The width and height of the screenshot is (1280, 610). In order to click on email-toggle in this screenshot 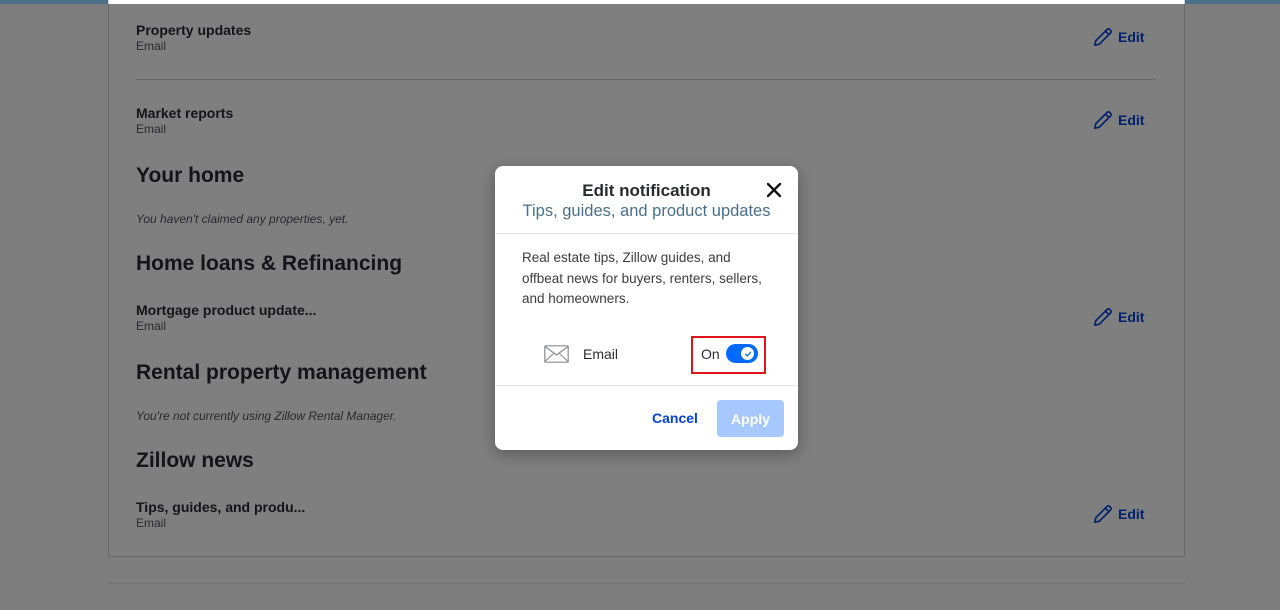, I will do `click(742, 353)`.